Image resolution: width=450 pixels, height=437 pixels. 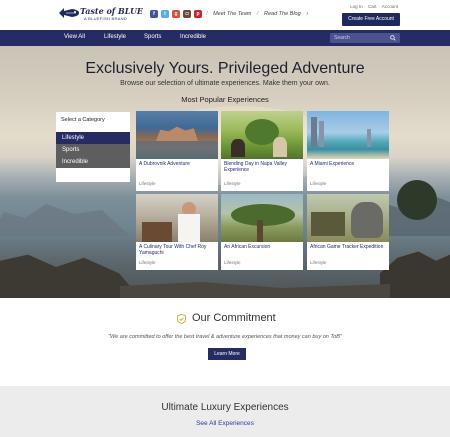 I want to click on commitment-title: Our Commitment, so click(x=234, y=318).